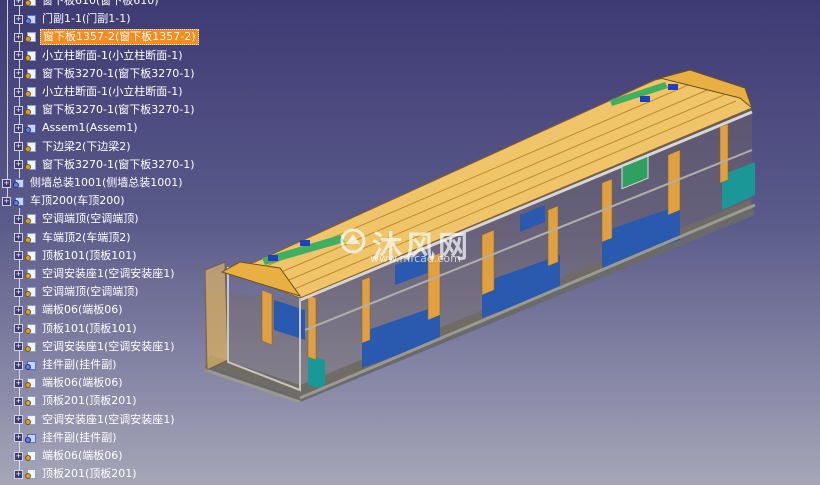 This screenshot has height=485, width=820. I want to click on mfcad-logo-icon, so click(353, 241).